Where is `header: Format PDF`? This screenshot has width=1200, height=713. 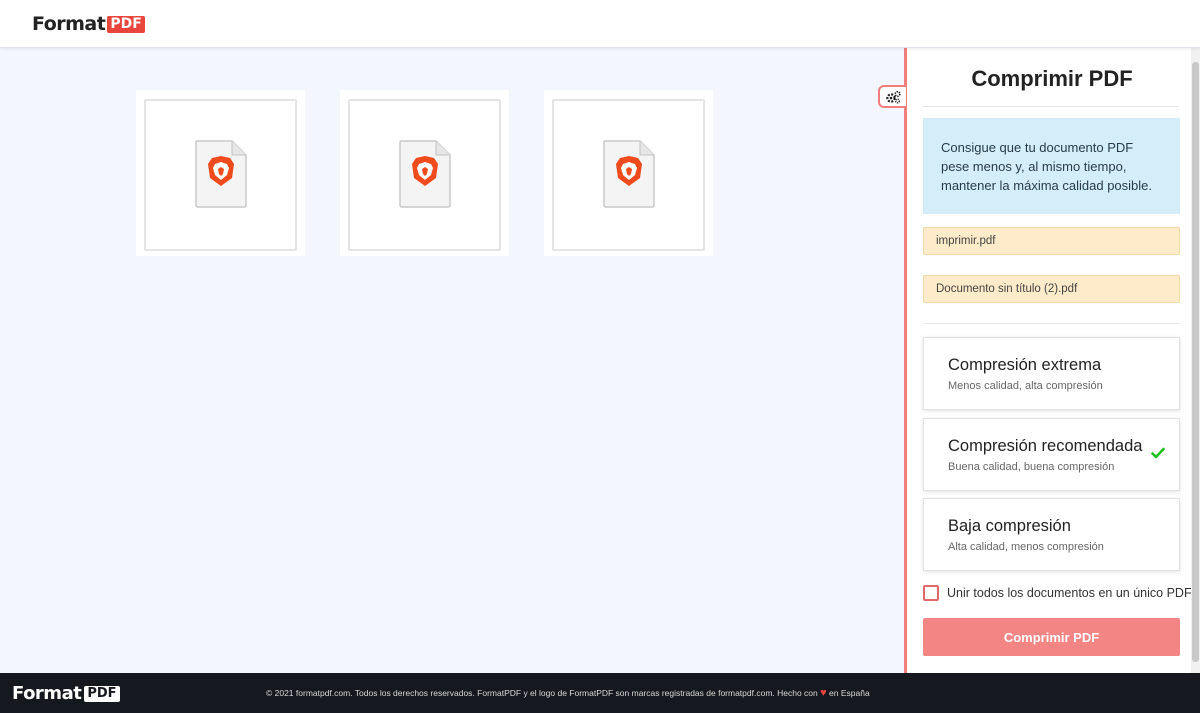 header: Format PDF is located at coordinates (600, 24).